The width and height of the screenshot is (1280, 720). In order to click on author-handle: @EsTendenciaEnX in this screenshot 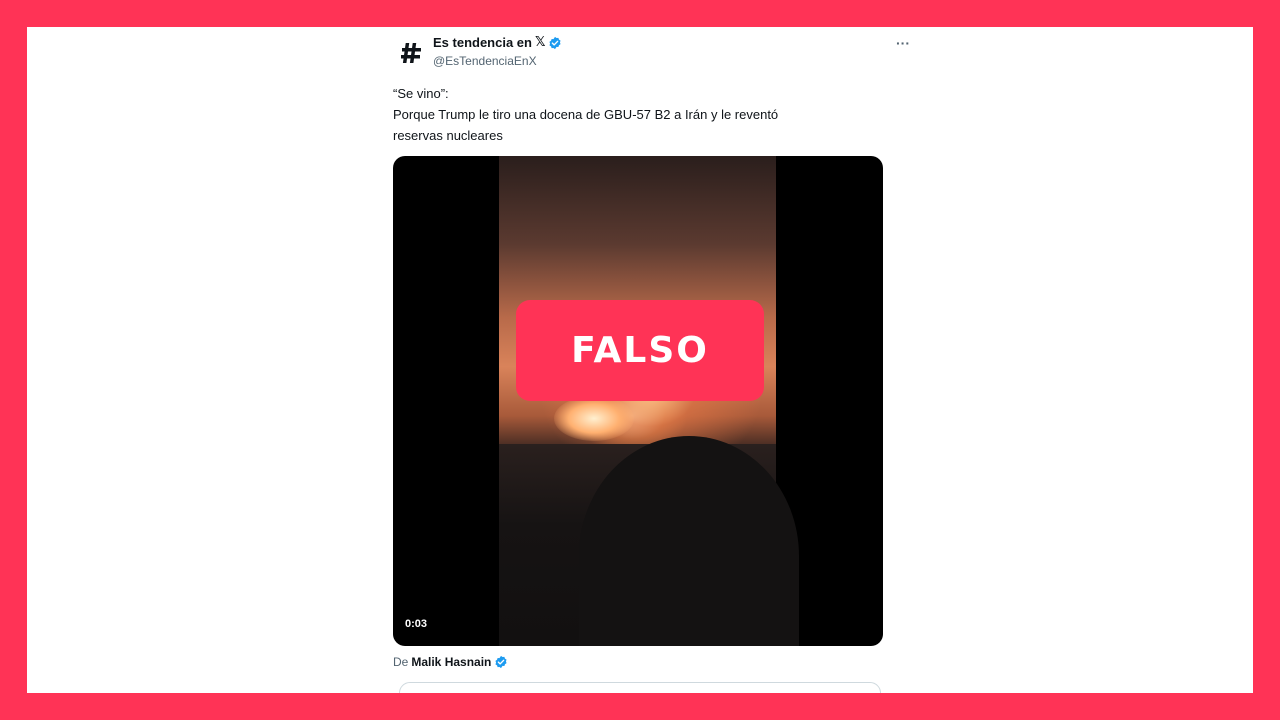, I will do `click(485, 61)`.